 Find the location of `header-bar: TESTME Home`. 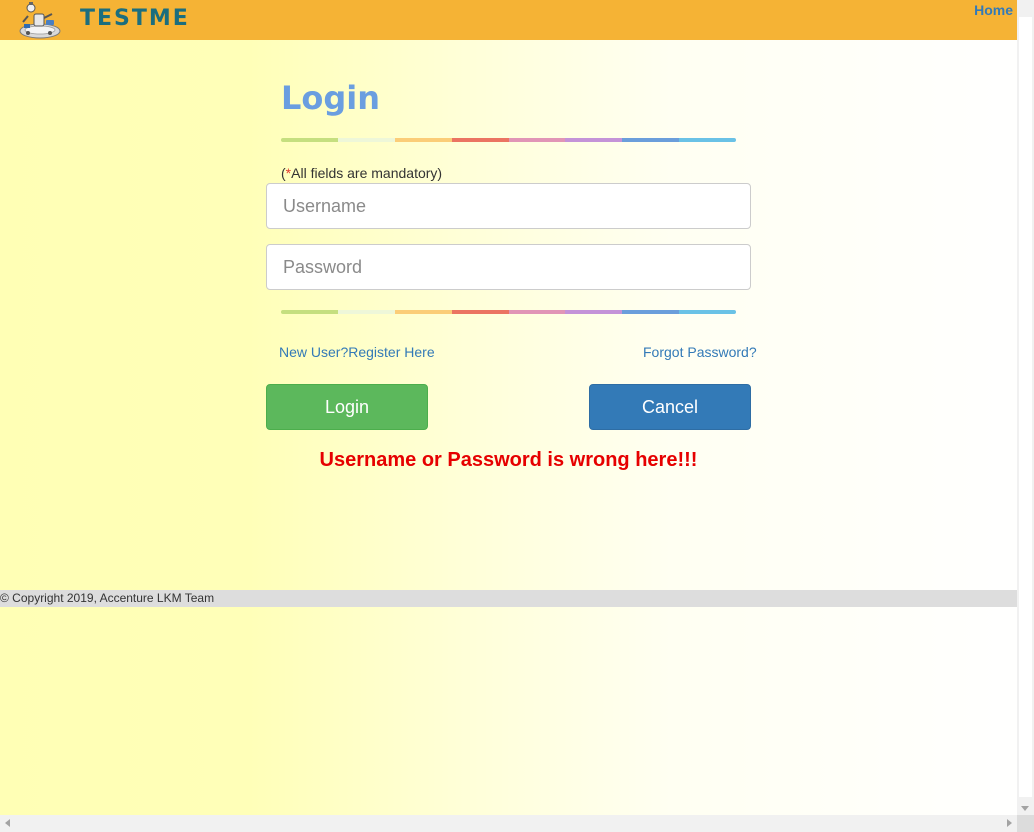

header-bar: TESTME Home is located at coordinates (508, 20).